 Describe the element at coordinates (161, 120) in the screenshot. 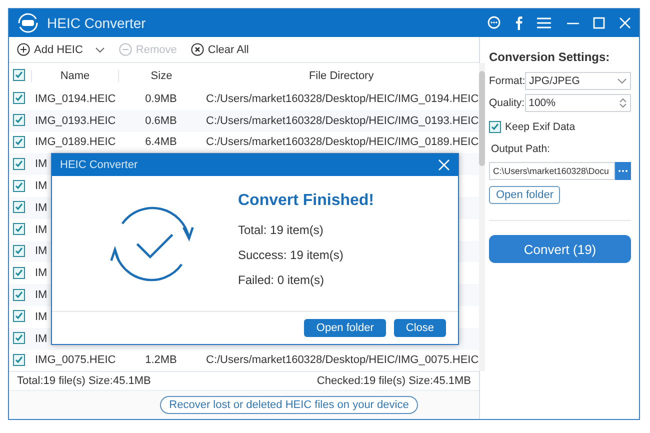

I see `table-cell: 0.6MB` at that location.